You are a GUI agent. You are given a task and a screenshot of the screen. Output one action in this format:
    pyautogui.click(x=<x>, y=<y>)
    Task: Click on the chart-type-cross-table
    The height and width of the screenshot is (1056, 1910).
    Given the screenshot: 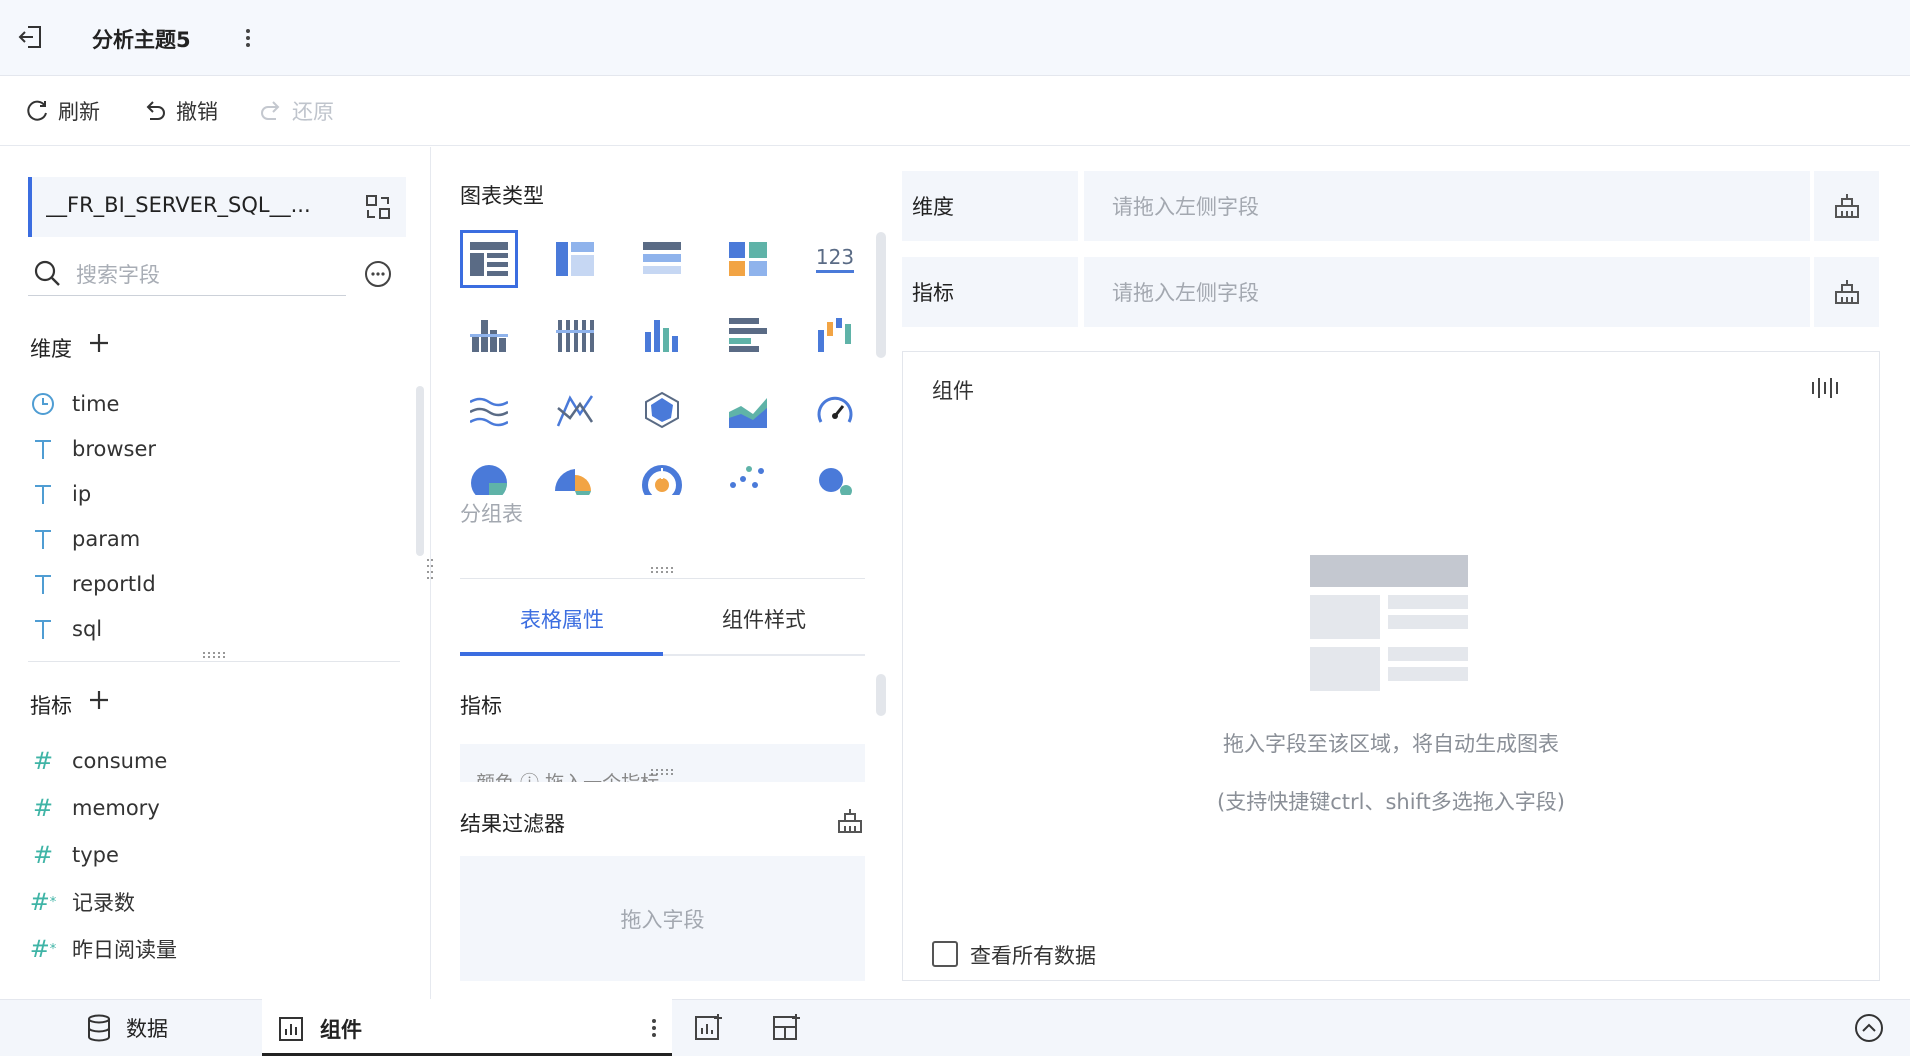 What is the action you would take?
    pyautogui.click(x=575, y=259)
    